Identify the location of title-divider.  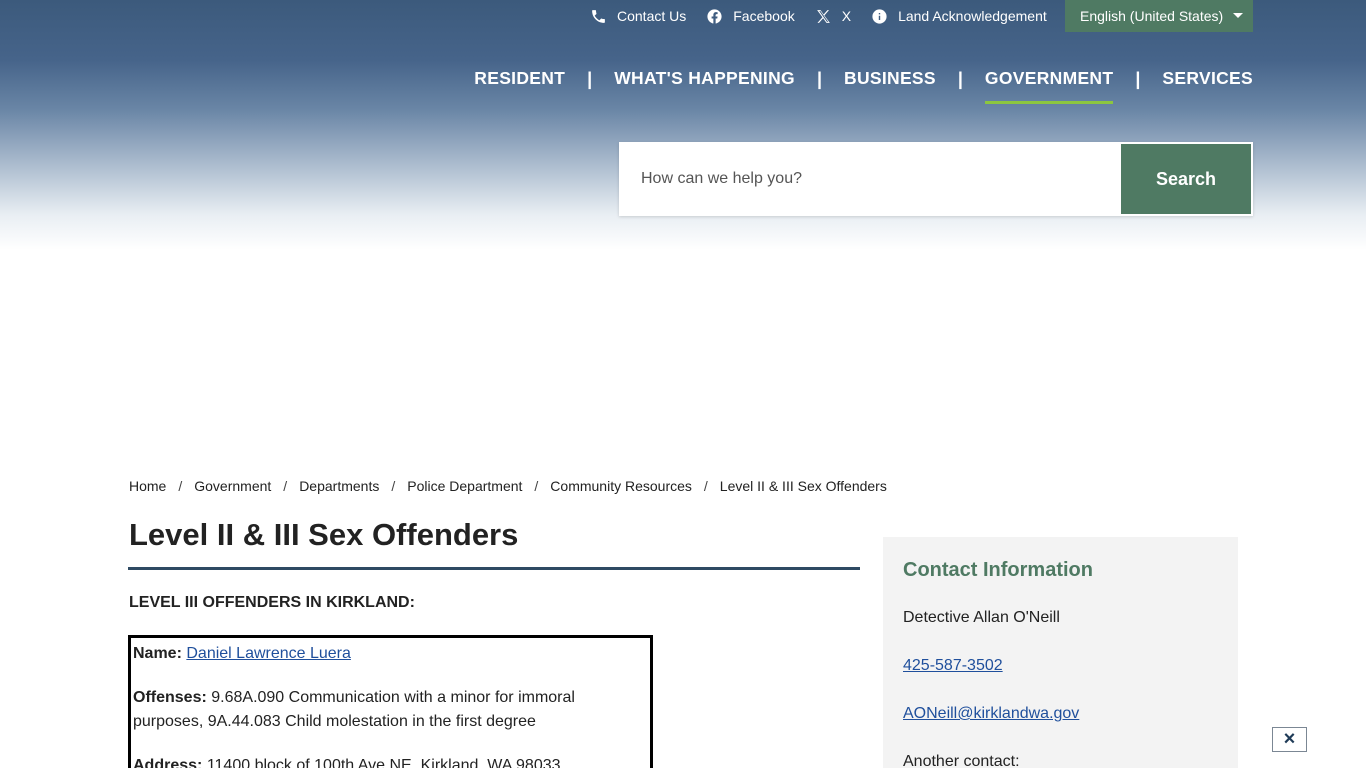
(494, 568).